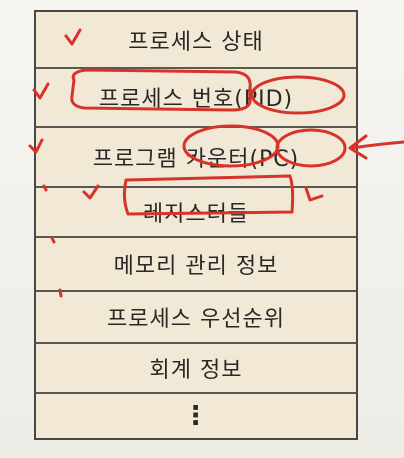 The height and width of the screenshot is (458, 404). I want to click on field-process-id: 프로세스 번호(PID), so click(196, 98).